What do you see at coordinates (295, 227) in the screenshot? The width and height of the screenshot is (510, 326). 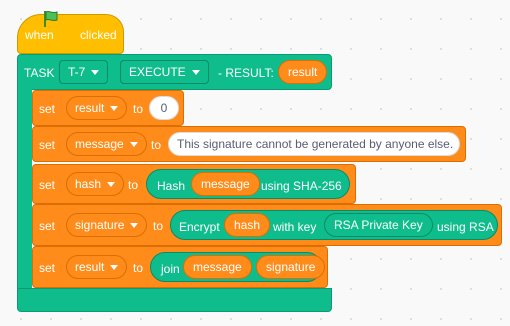 I see `with-key-label: with key` at bounding box center [295, 227].